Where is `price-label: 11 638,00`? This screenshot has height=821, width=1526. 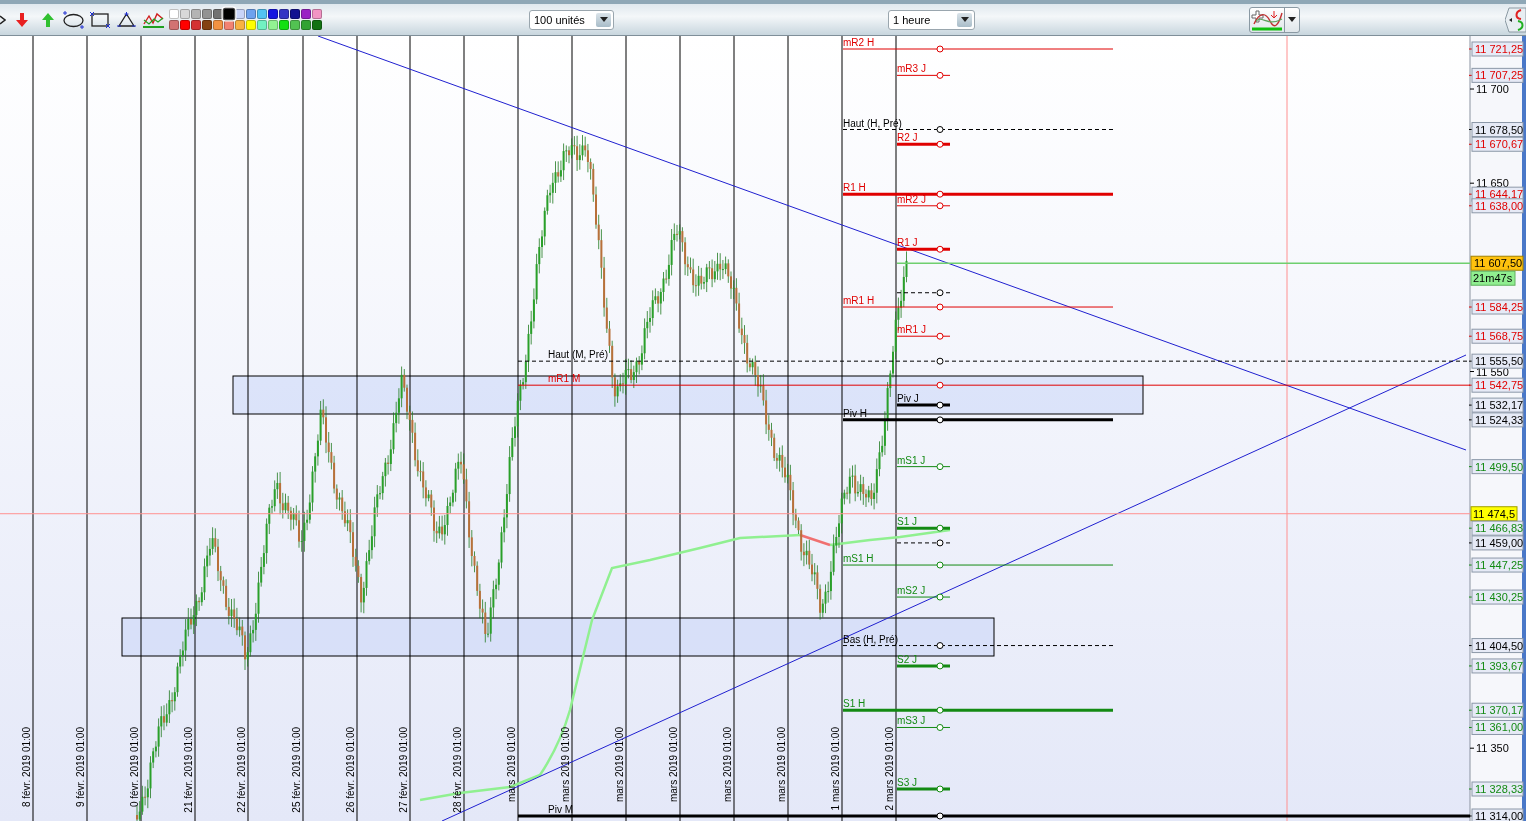
price-label: 11 638,00 is located at coordinates (1496, 206).